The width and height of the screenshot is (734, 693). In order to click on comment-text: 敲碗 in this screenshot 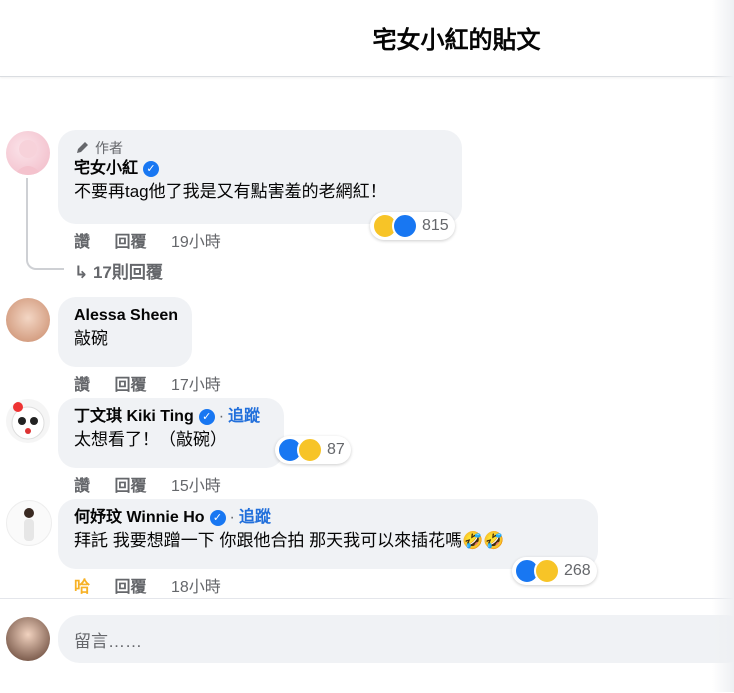, I will do `click(91, 338)`.